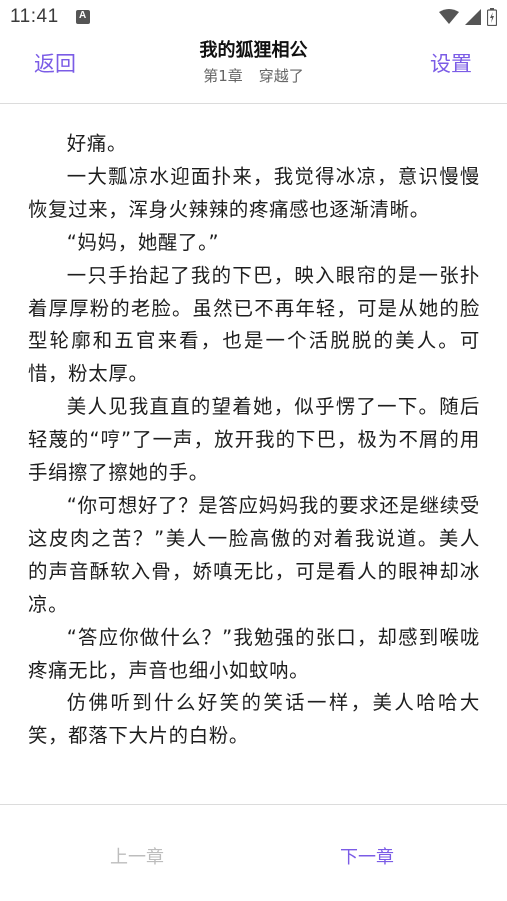 The width and height of the screenshot is (507, 901). Describe the element at coordinates (253, 17) in the screenshot. I see `status-bar: 11:41` at that location.